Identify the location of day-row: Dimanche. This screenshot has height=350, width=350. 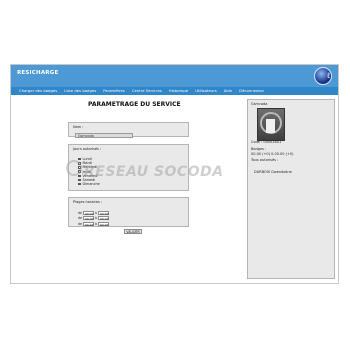
(89, 184).